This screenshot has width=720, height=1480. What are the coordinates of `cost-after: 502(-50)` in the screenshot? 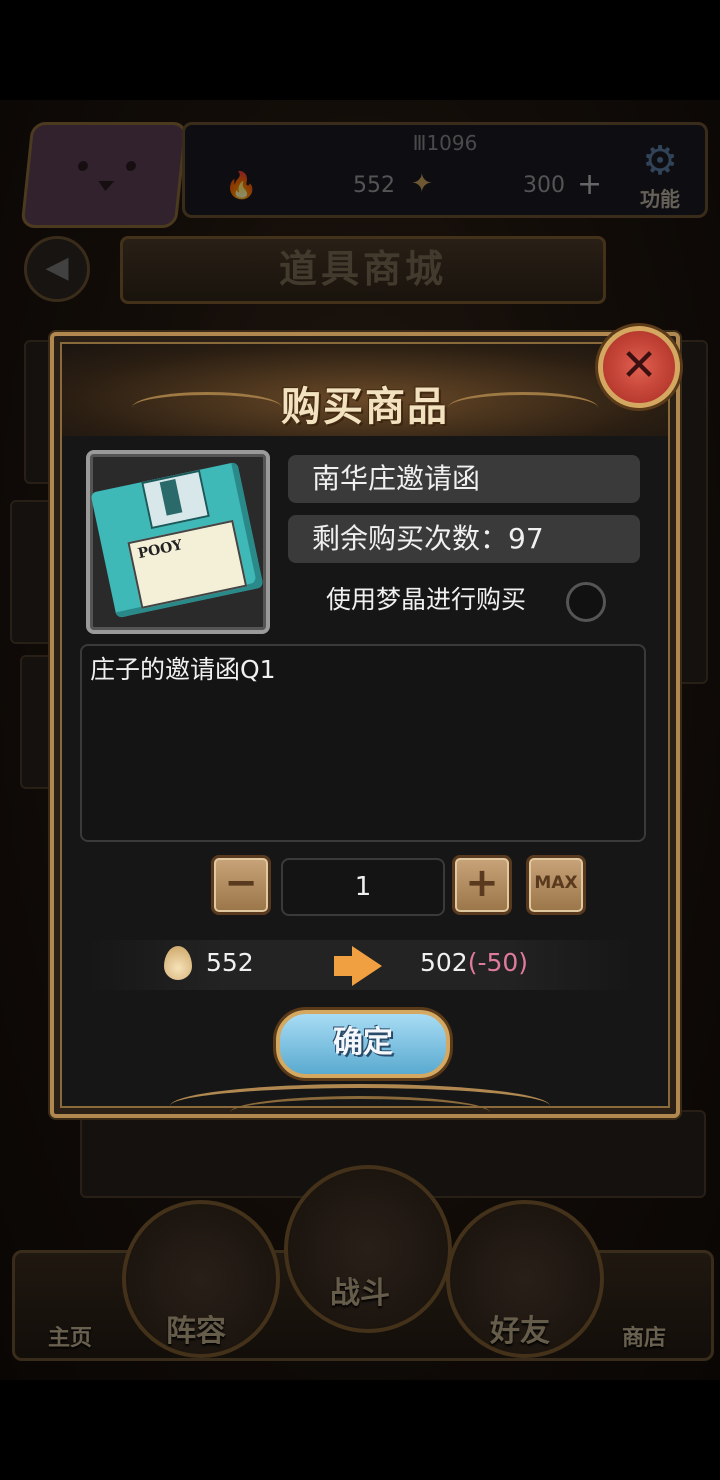 It's located at (474, 962).